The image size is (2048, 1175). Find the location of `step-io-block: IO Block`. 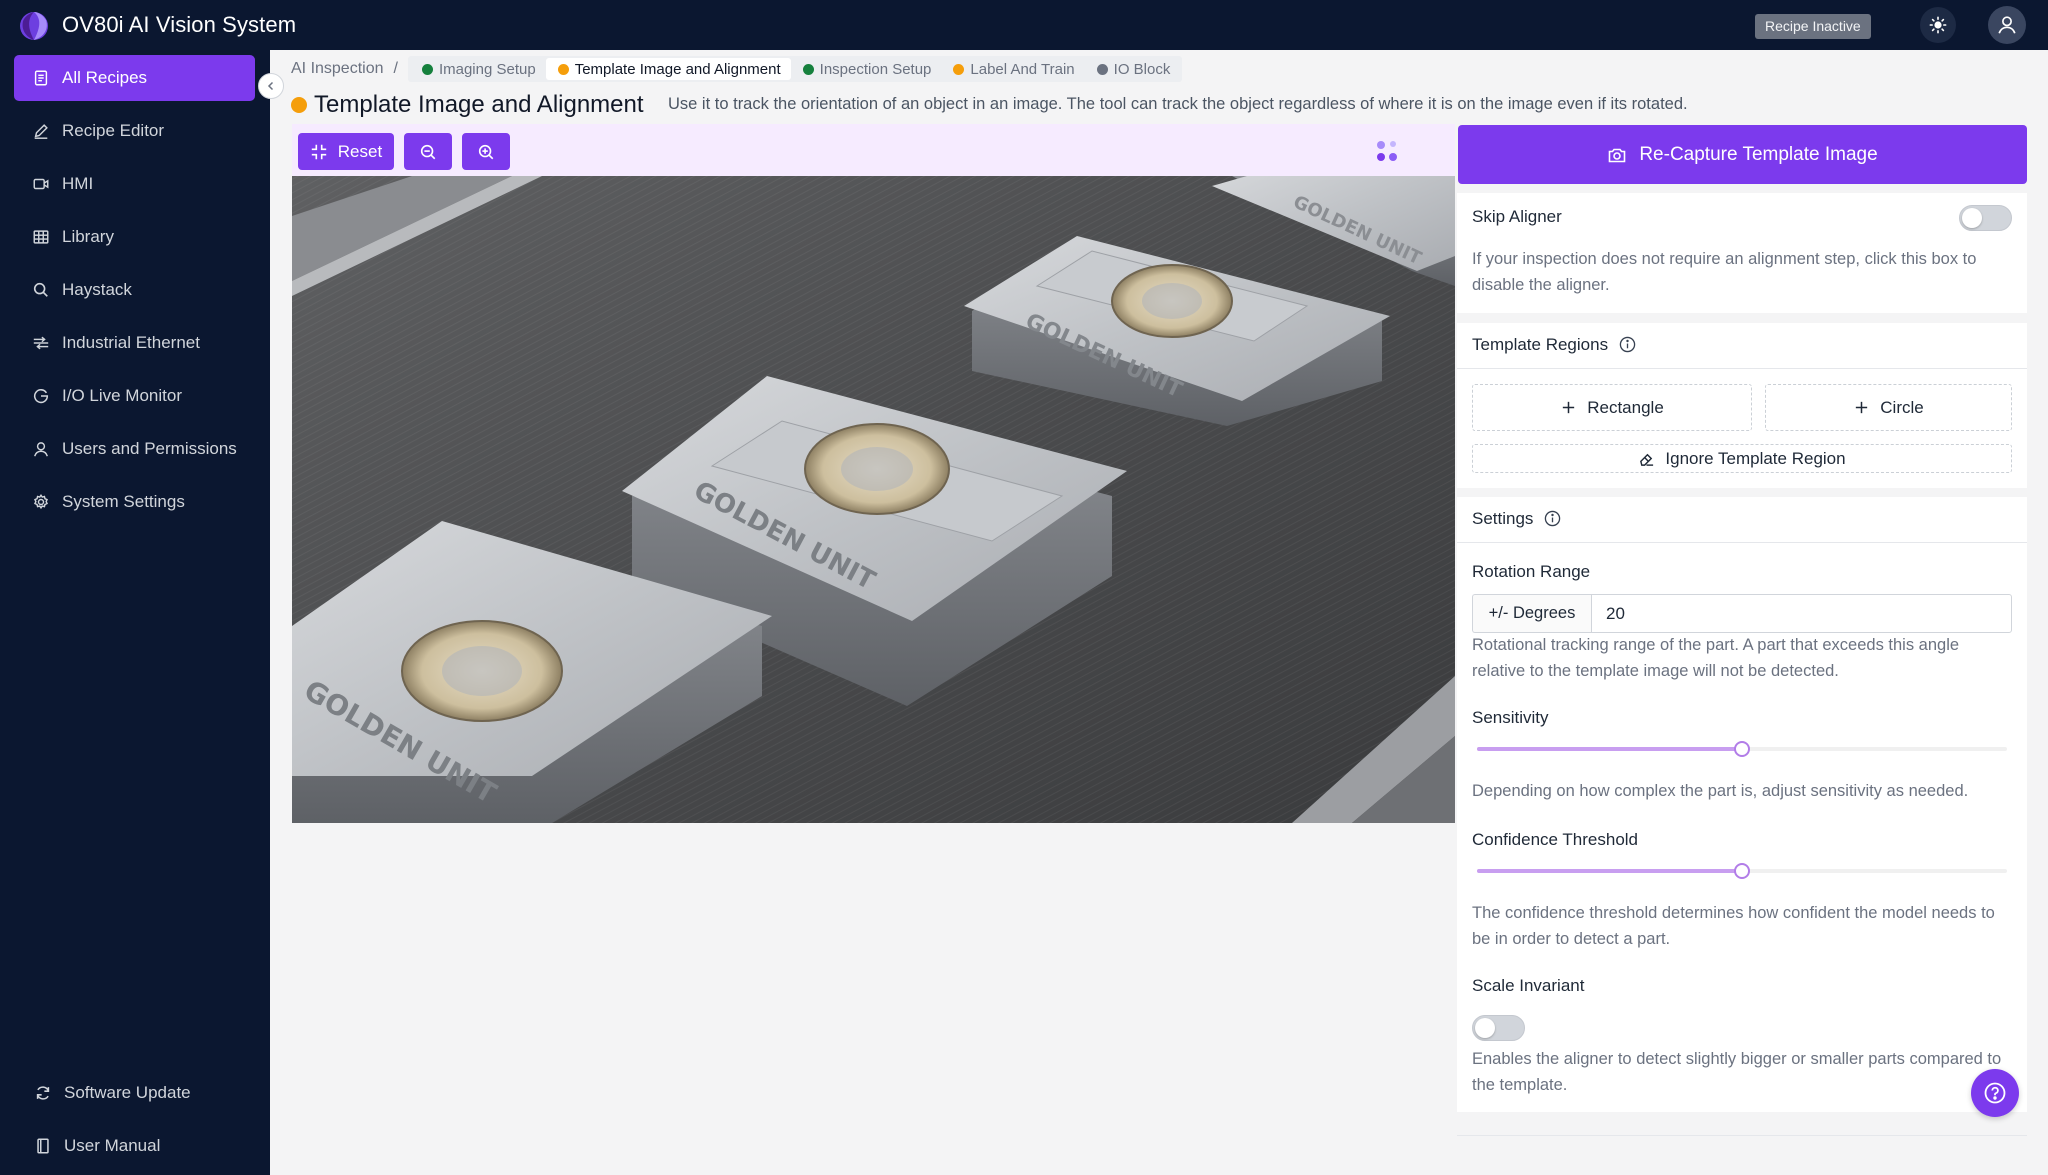

step-io-block: IO Block is located at coordinates (1133, 69).